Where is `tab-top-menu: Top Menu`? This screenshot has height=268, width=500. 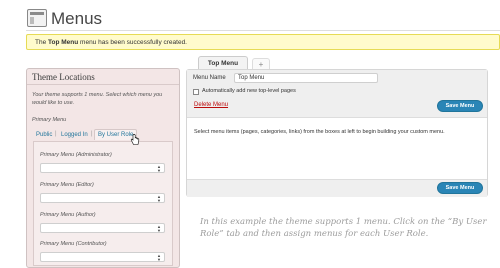
tab-top-menu: Top Menu is located at coordinates (223, 63).